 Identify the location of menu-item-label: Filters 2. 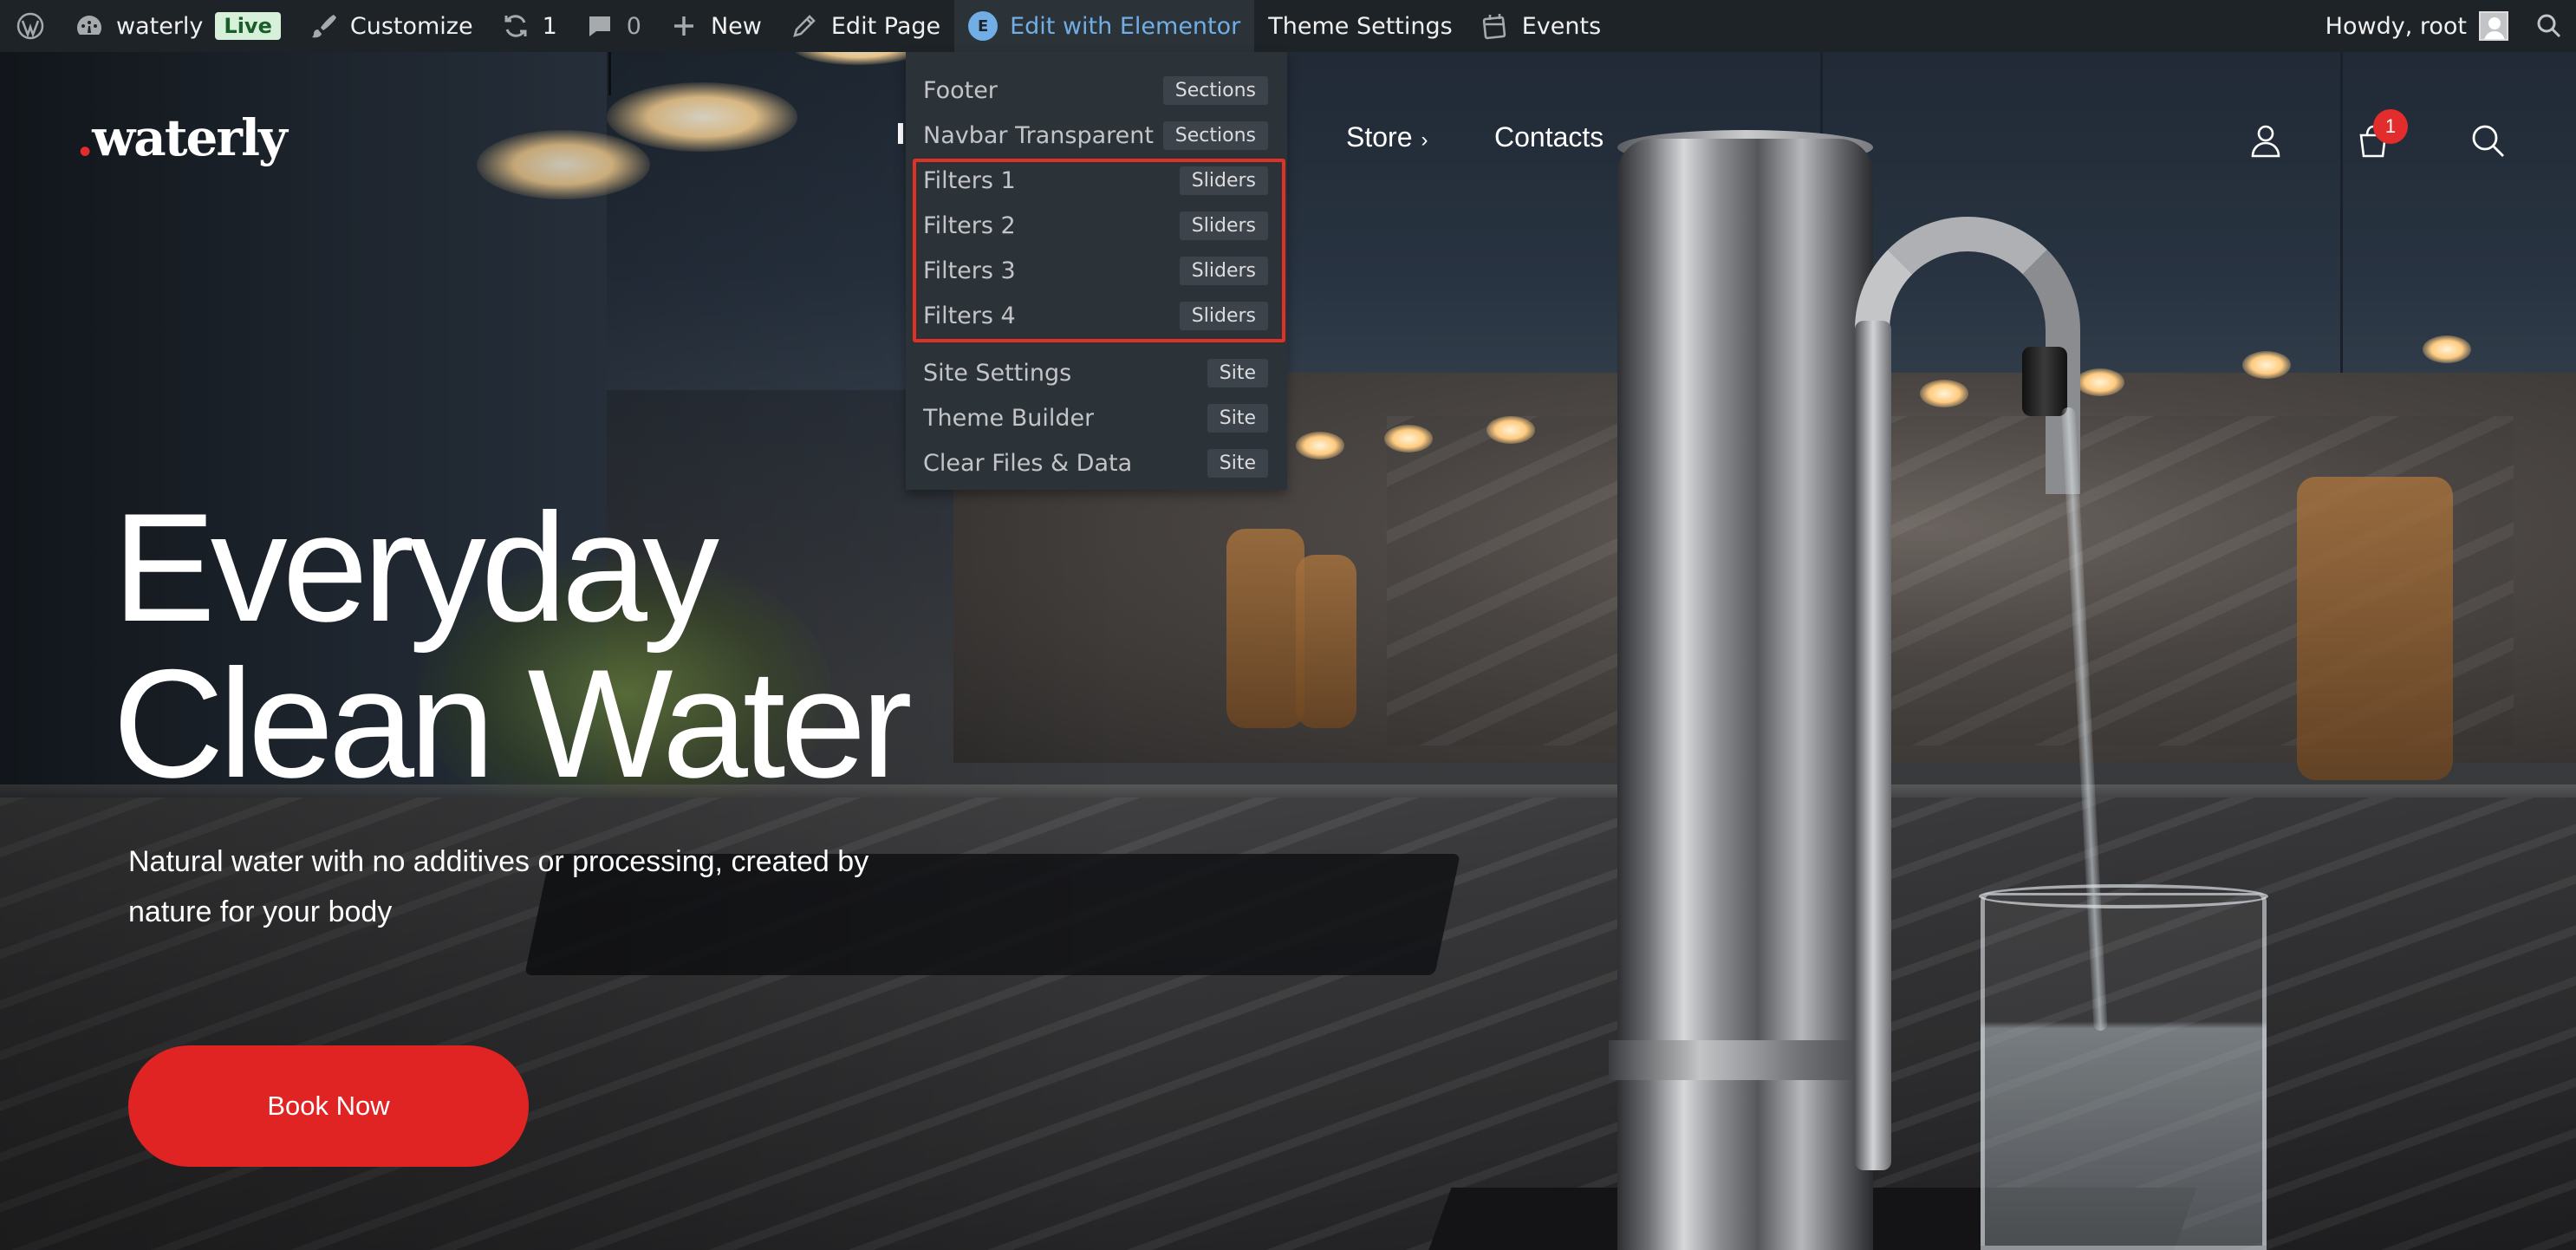
(969, 225).